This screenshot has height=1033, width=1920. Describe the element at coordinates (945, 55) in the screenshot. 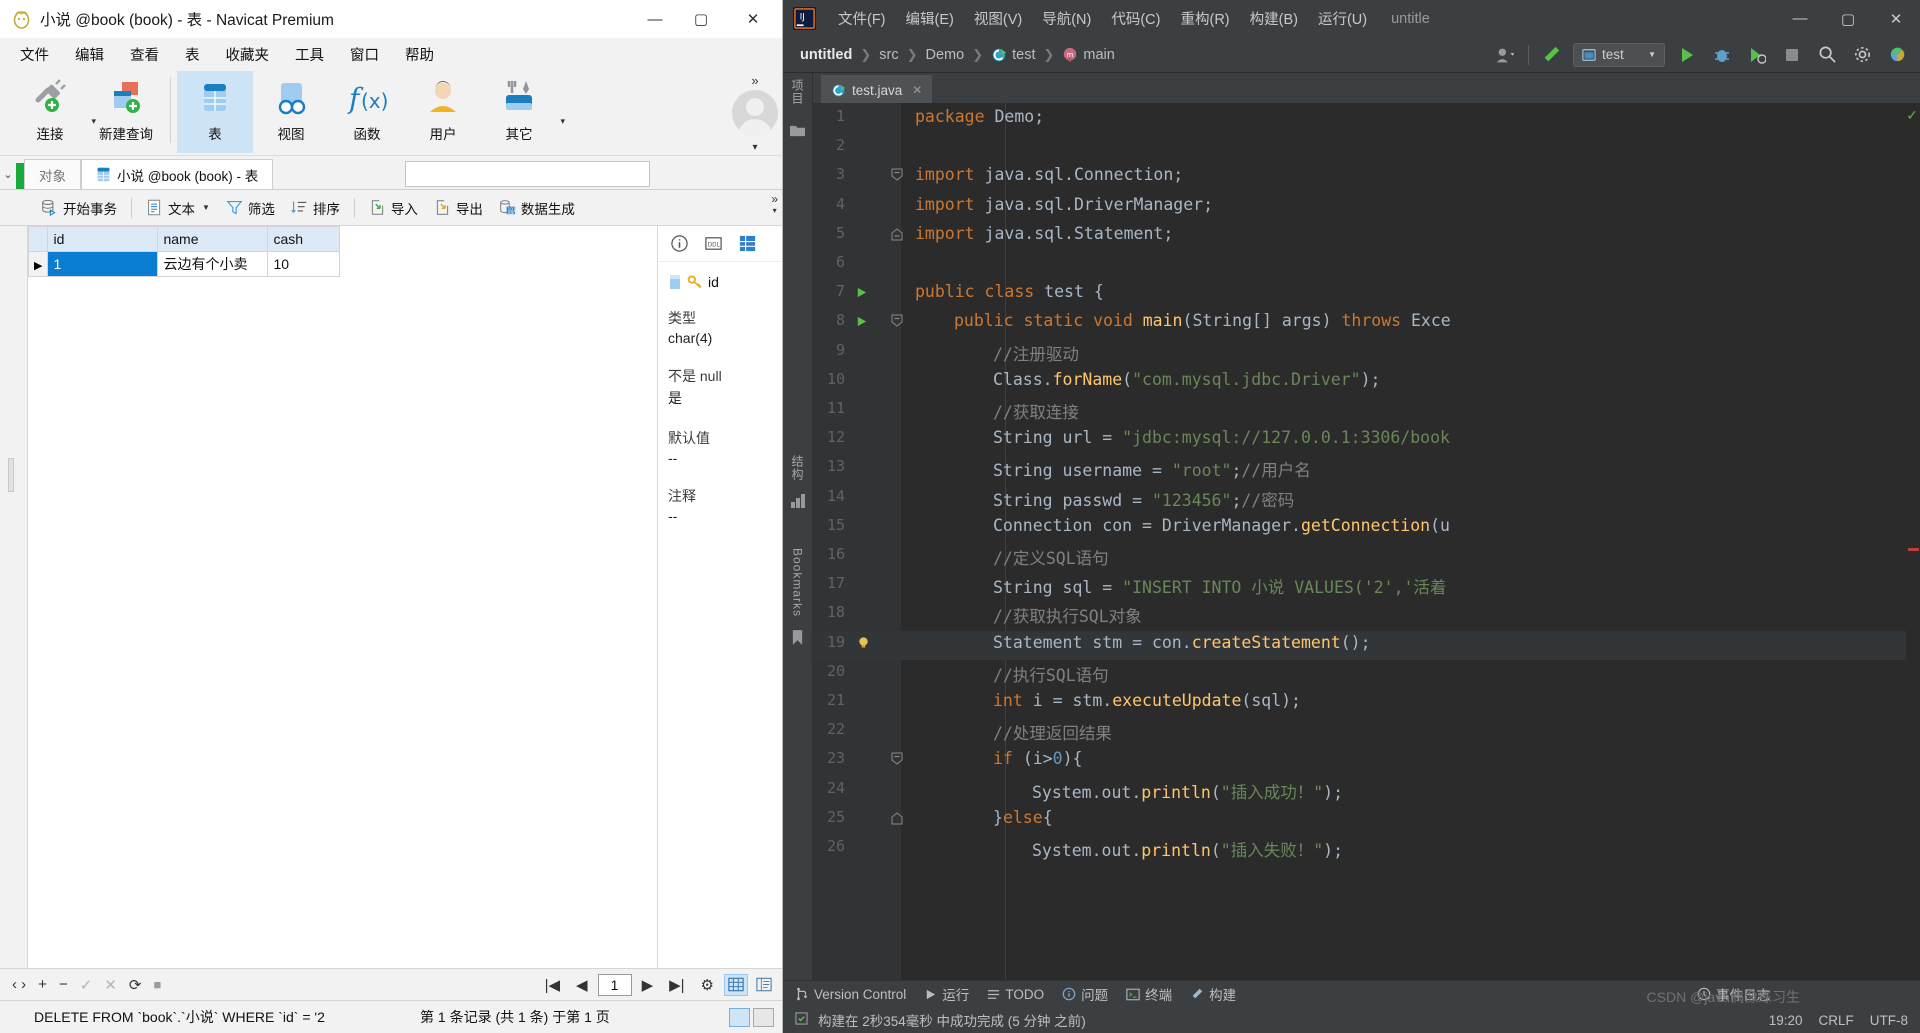

I see `breadcrumb-demo: Demo` at that location.